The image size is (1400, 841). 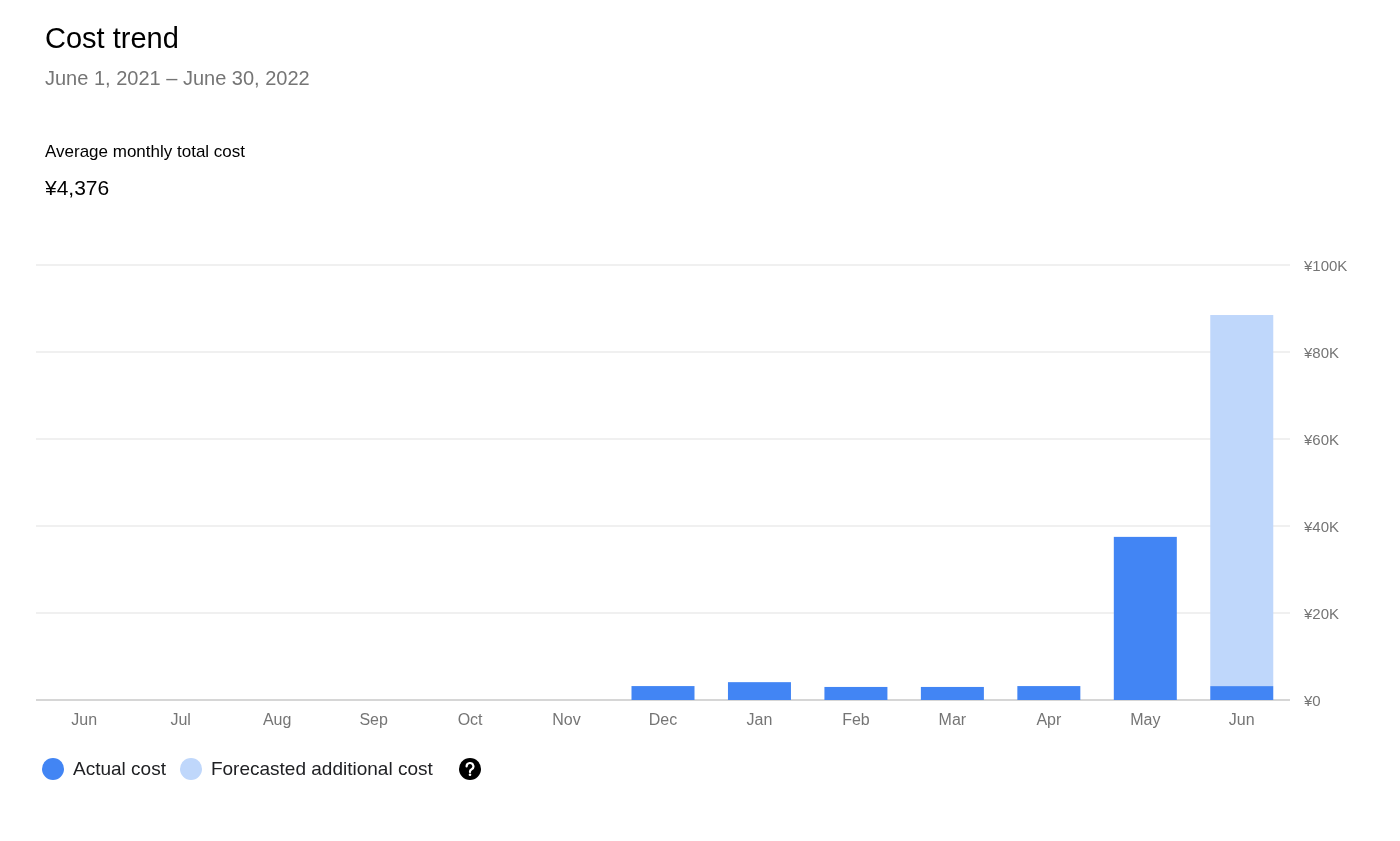 What do you see at coordinates (1312, 700) in the screenshot?
I see `y-tick-label: ¥0` at bounding box center [1312, 700].